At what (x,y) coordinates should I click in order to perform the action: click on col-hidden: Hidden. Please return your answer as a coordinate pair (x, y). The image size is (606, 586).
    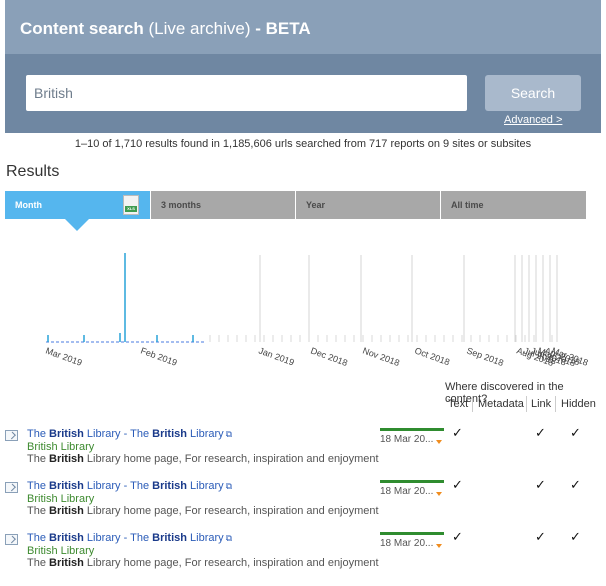
    Looking at the image, I should click on (578, 404).